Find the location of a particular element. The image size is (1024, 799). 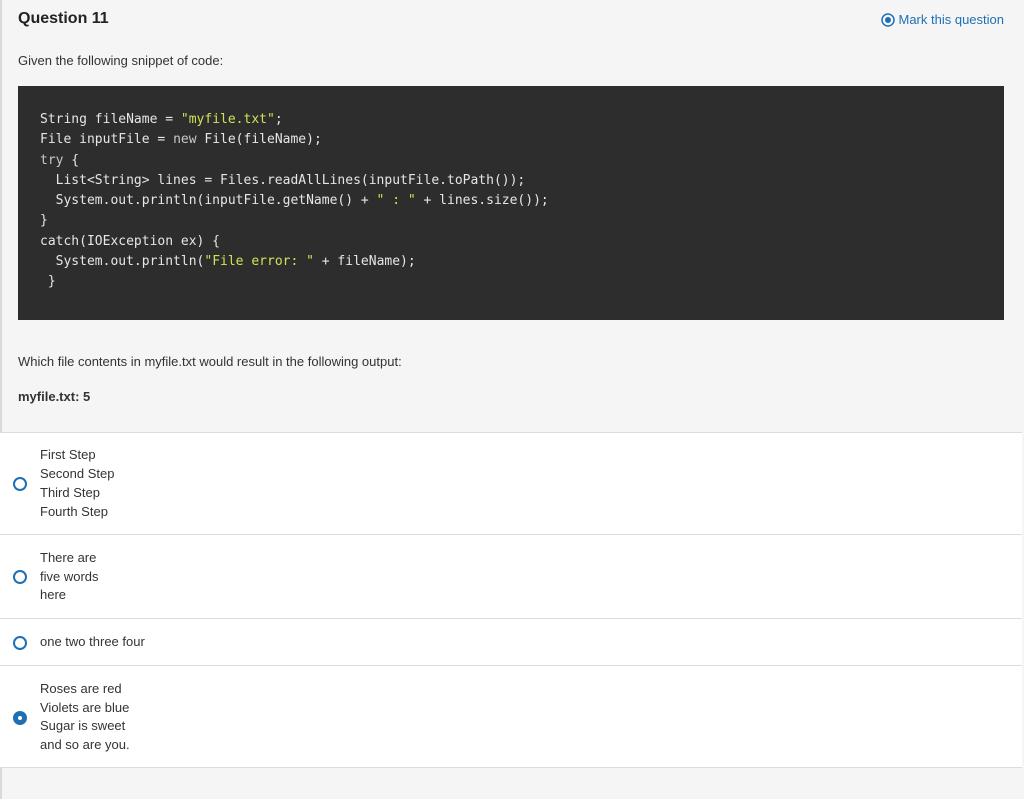

option-line: five words is located at coordinates (69, 576).